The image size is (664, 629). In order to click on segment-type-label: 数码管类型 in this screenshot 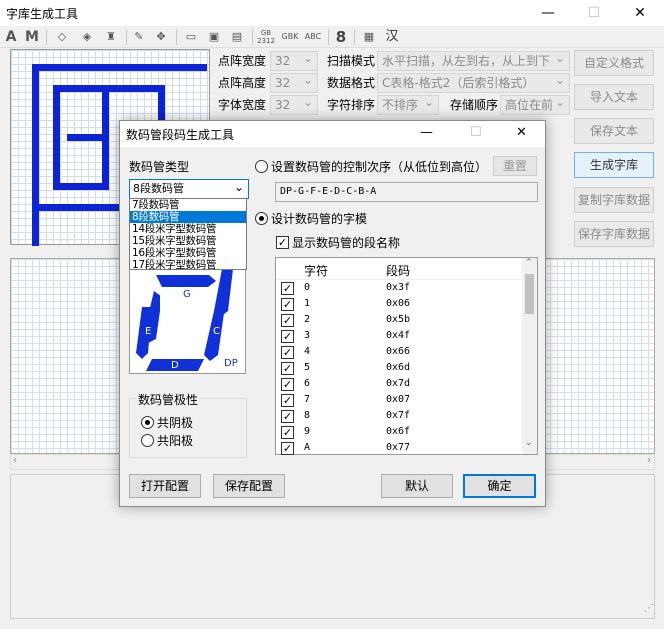, I will do `click(159, 167)`.